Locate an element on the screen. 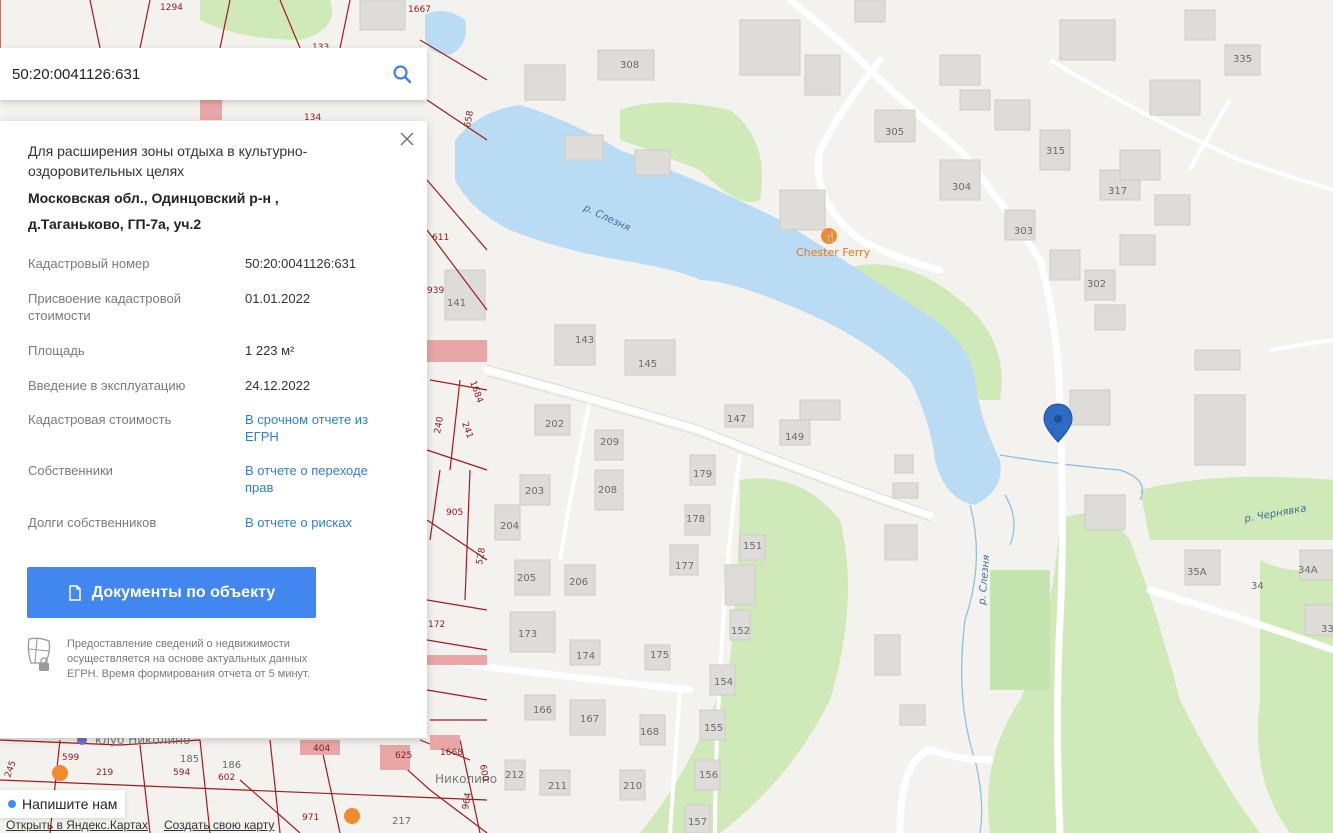 The image size is (1333, 833). svg-text: 206 is located at coordinates (578, 582).